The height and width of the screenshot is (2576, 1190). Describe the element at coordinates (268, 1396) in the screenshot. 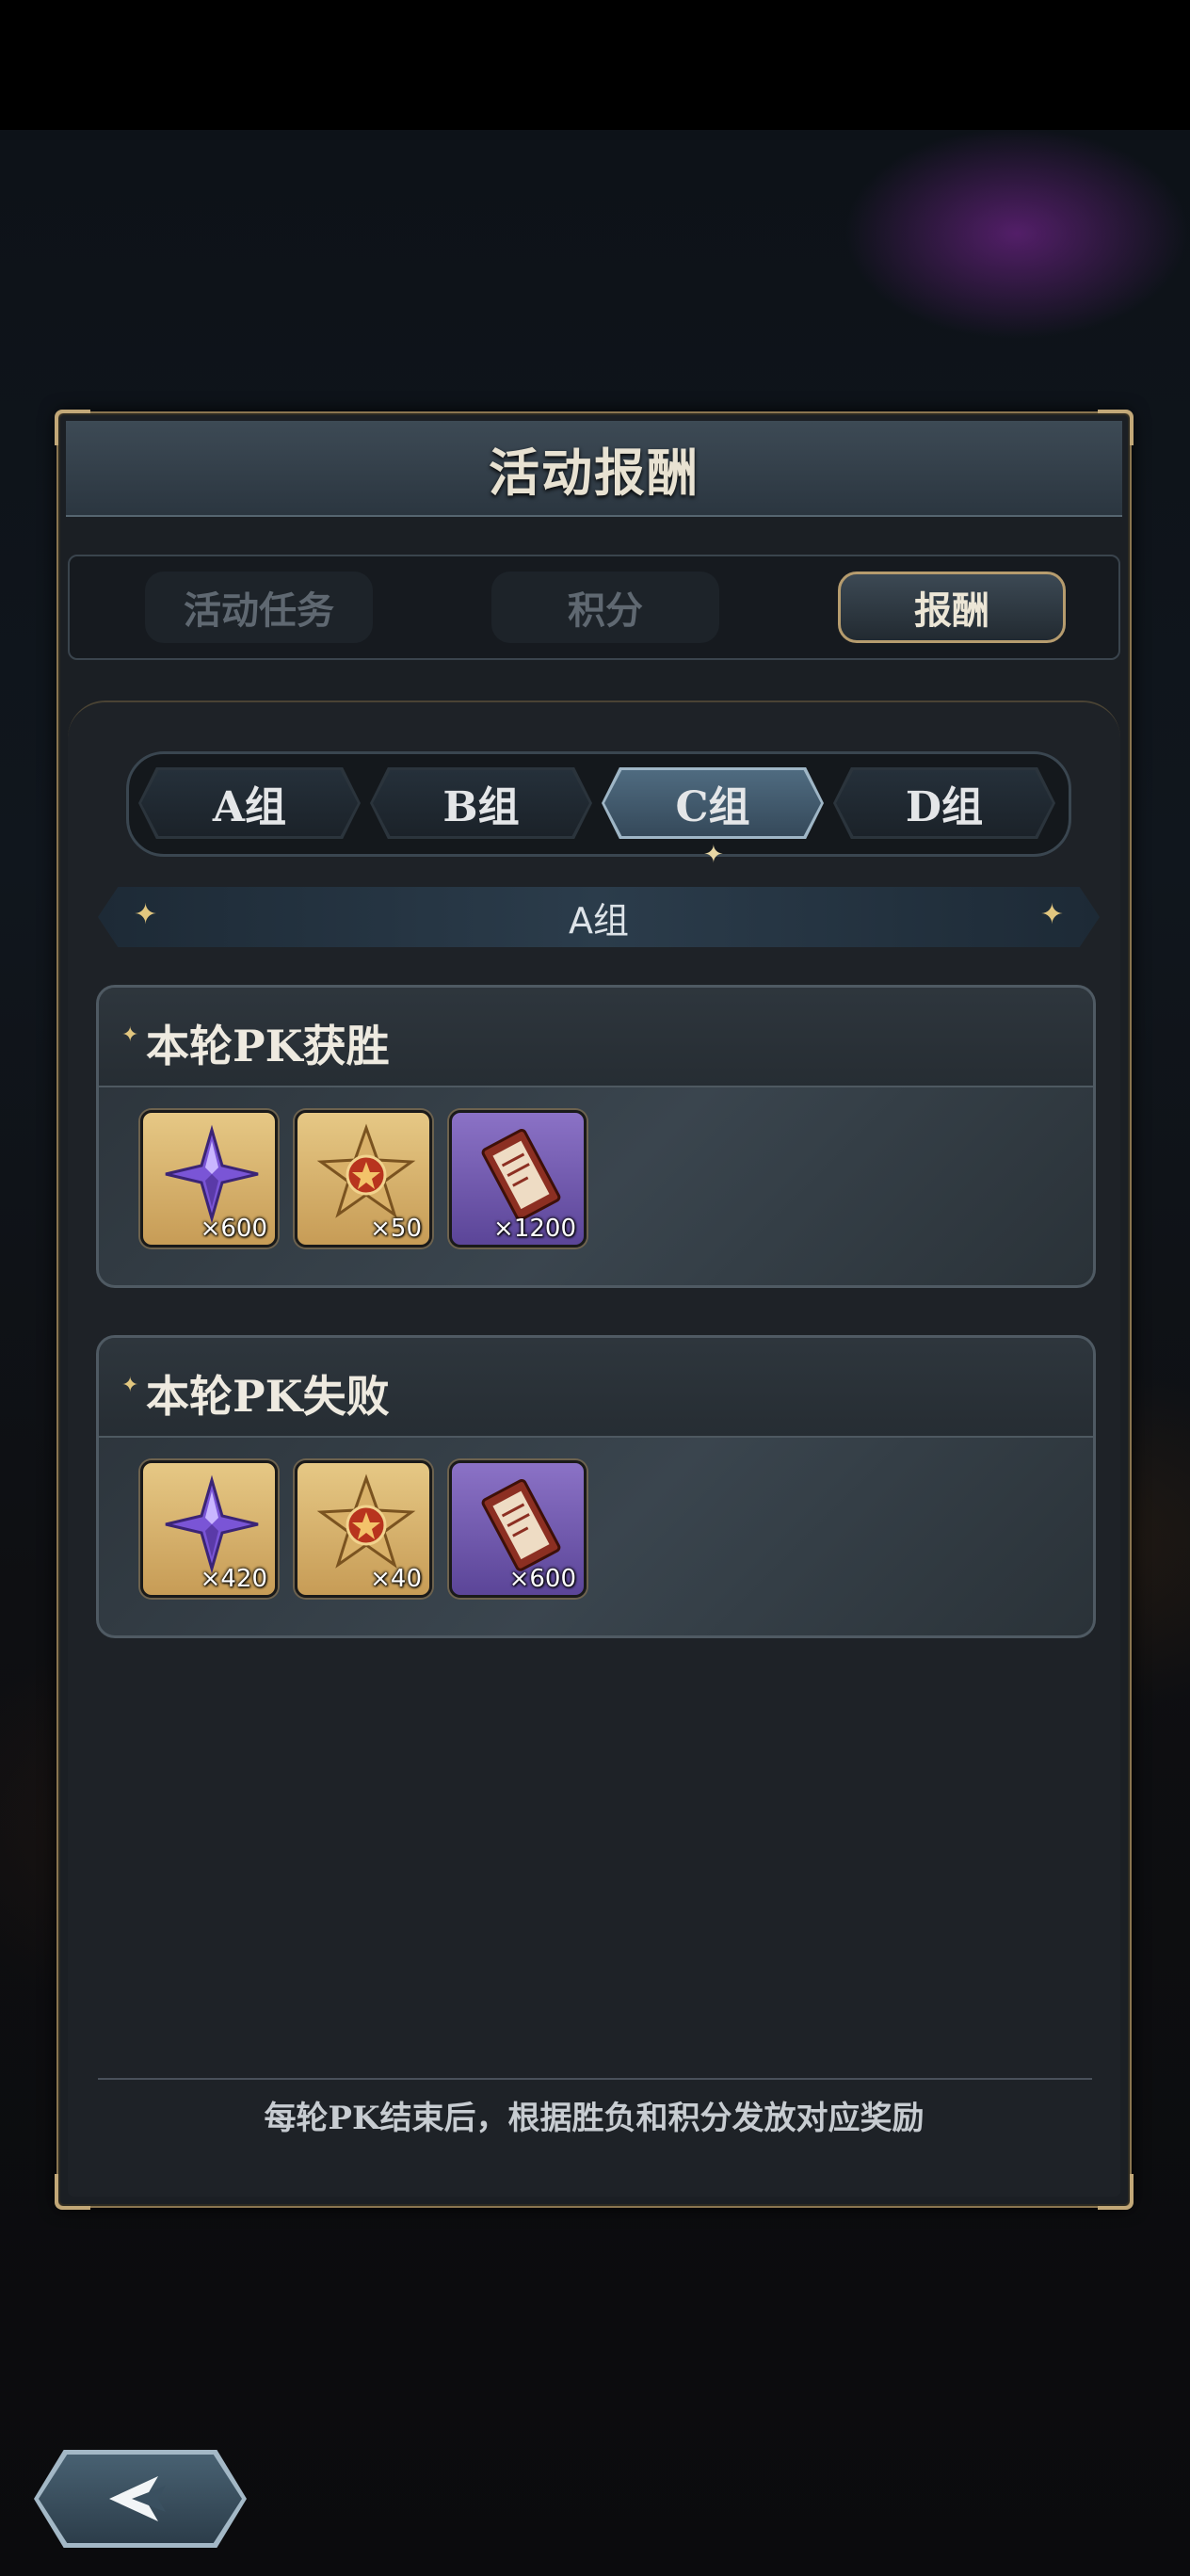

I see `reward-card-title: 本轮PK失败` at that location.